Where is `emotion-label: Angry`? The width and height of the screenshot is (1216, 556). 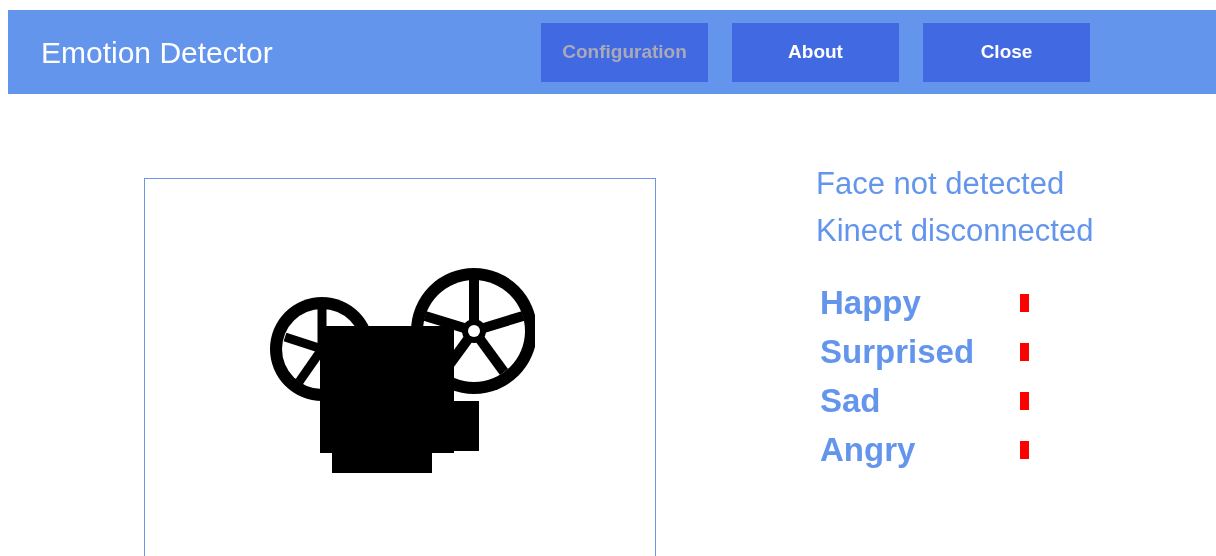 emotion-label: Angry is located at coordinates (868, 450).